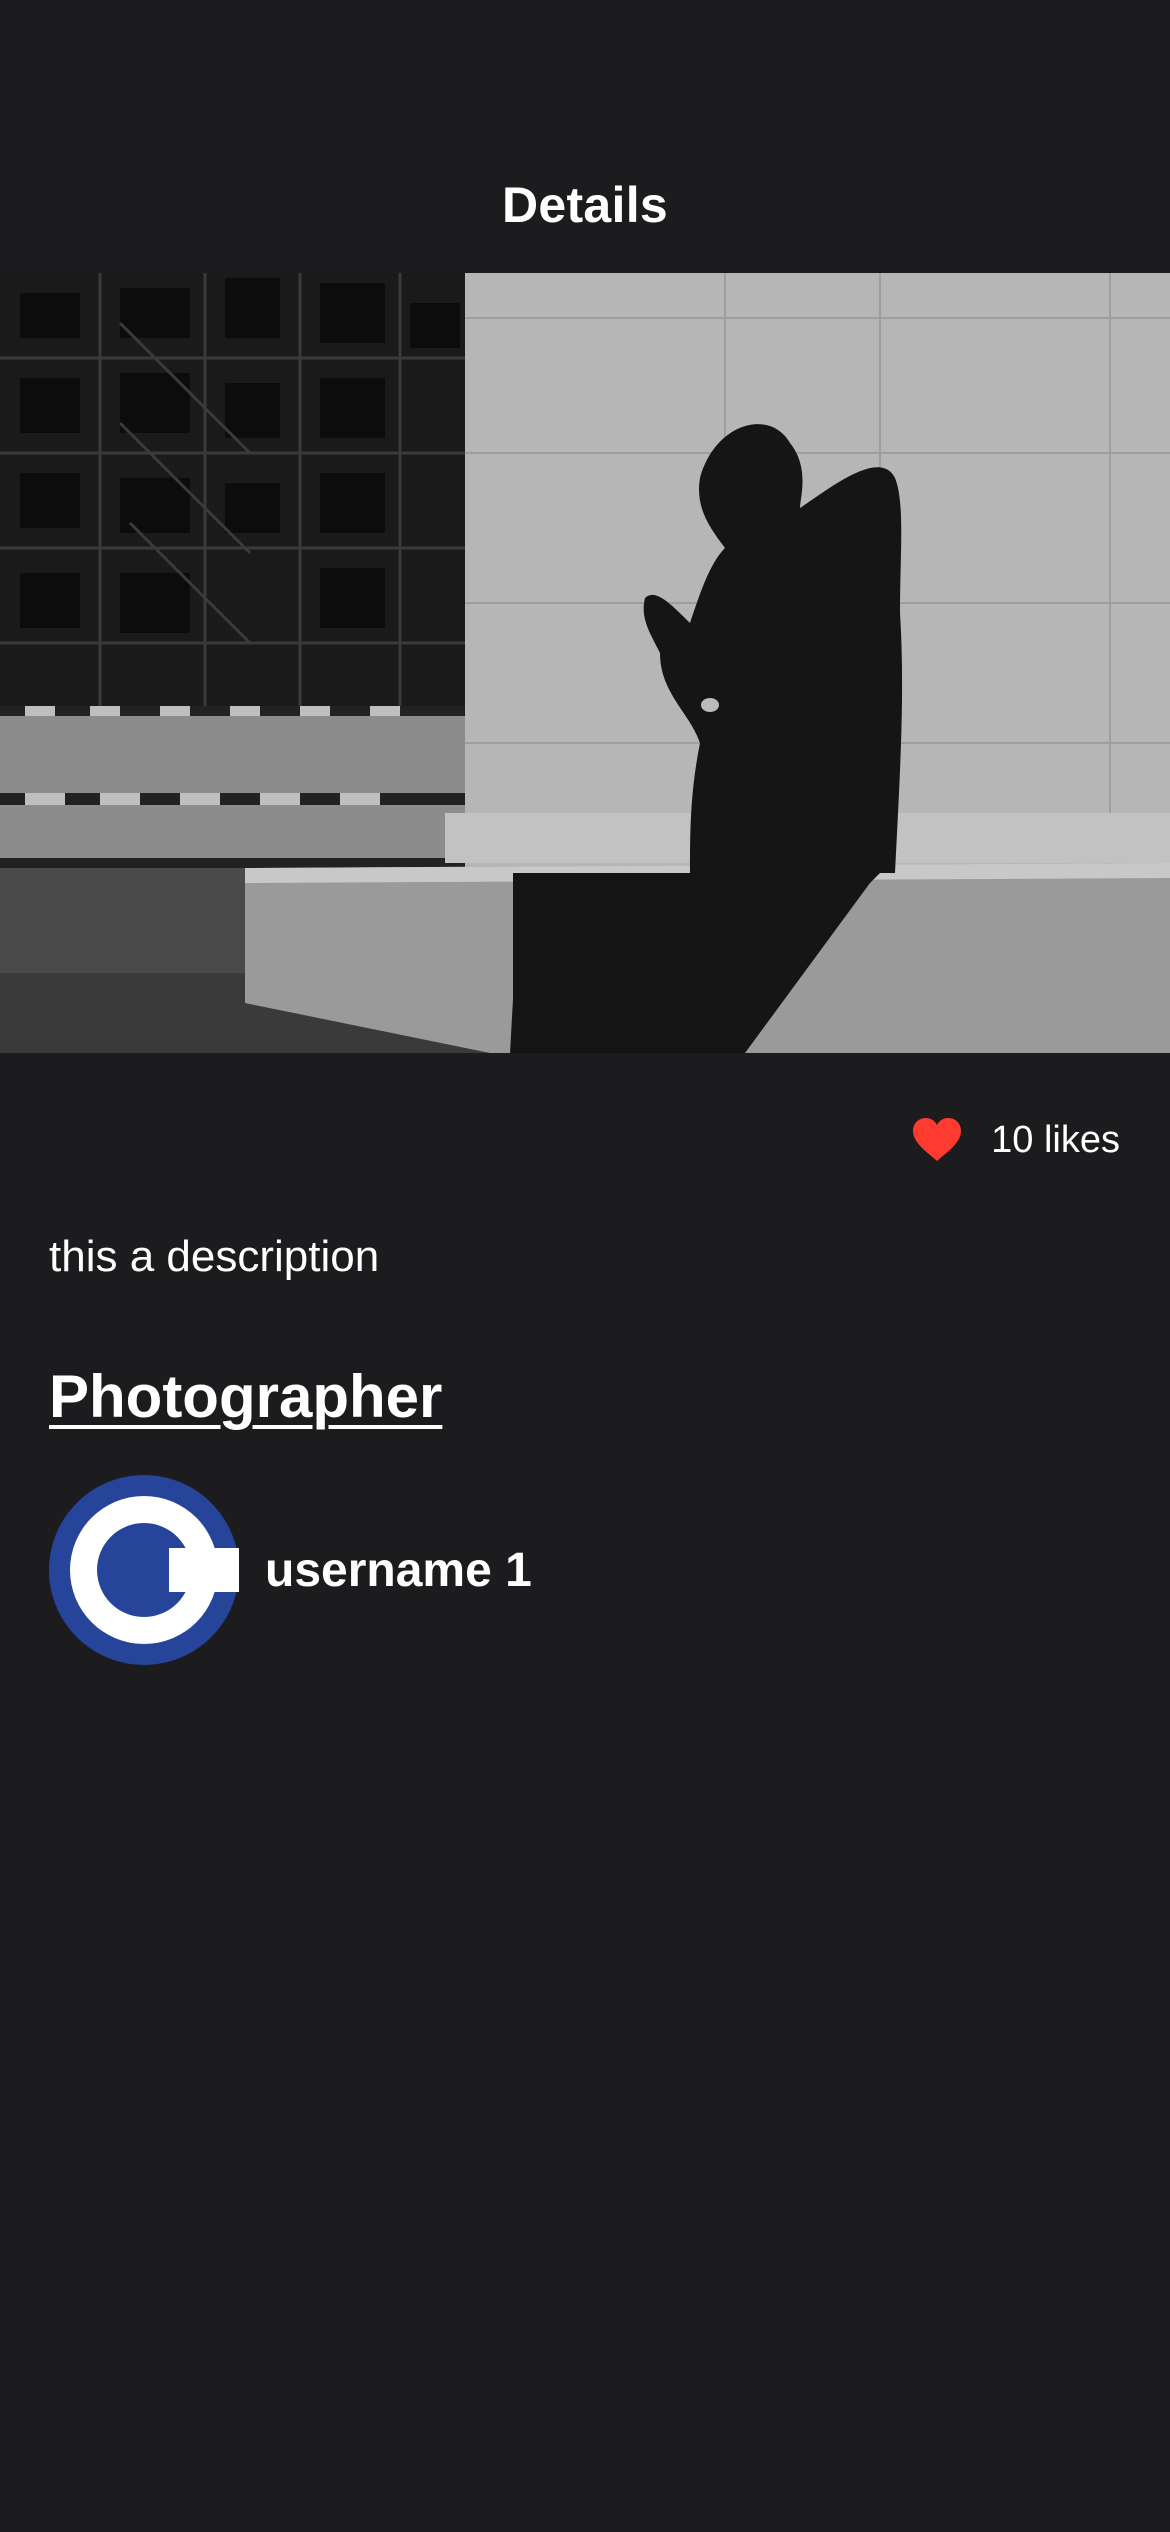 The image size is (1170, 2532). Describe the element at coordinates (214, 1256) in the screenshot. I see `photo-description: this a description` at that location.